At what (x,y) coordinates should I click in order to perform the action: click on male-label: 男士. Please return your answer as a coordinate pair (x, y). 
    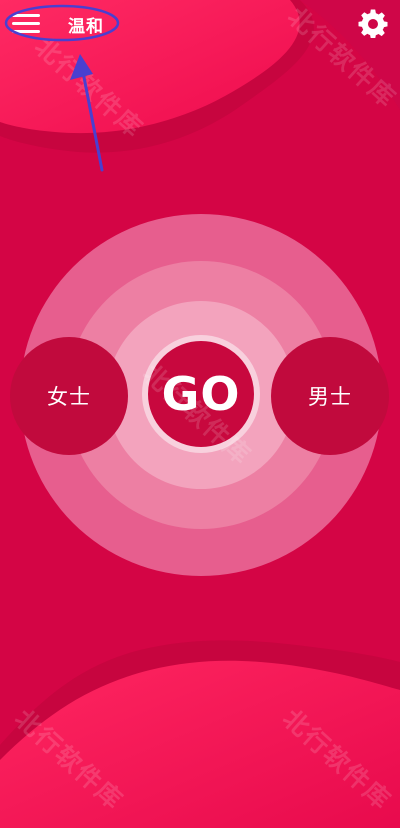
    Looking at the image, I should click on (330, 397).